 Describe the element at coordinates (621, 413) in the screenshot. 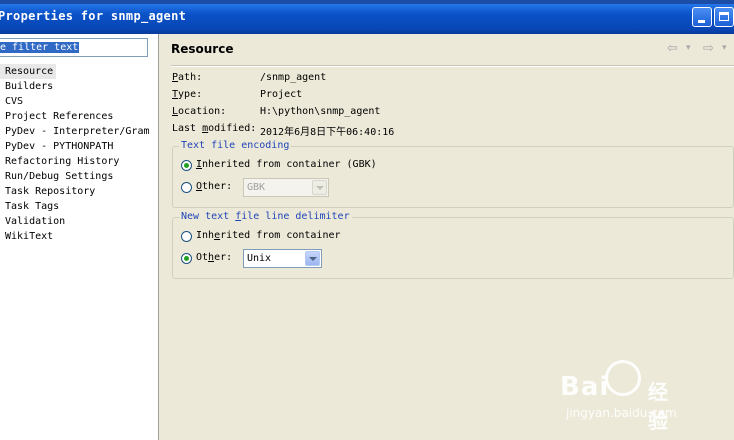

I see `watermark-url: jingyan.baidu.com` at that location.